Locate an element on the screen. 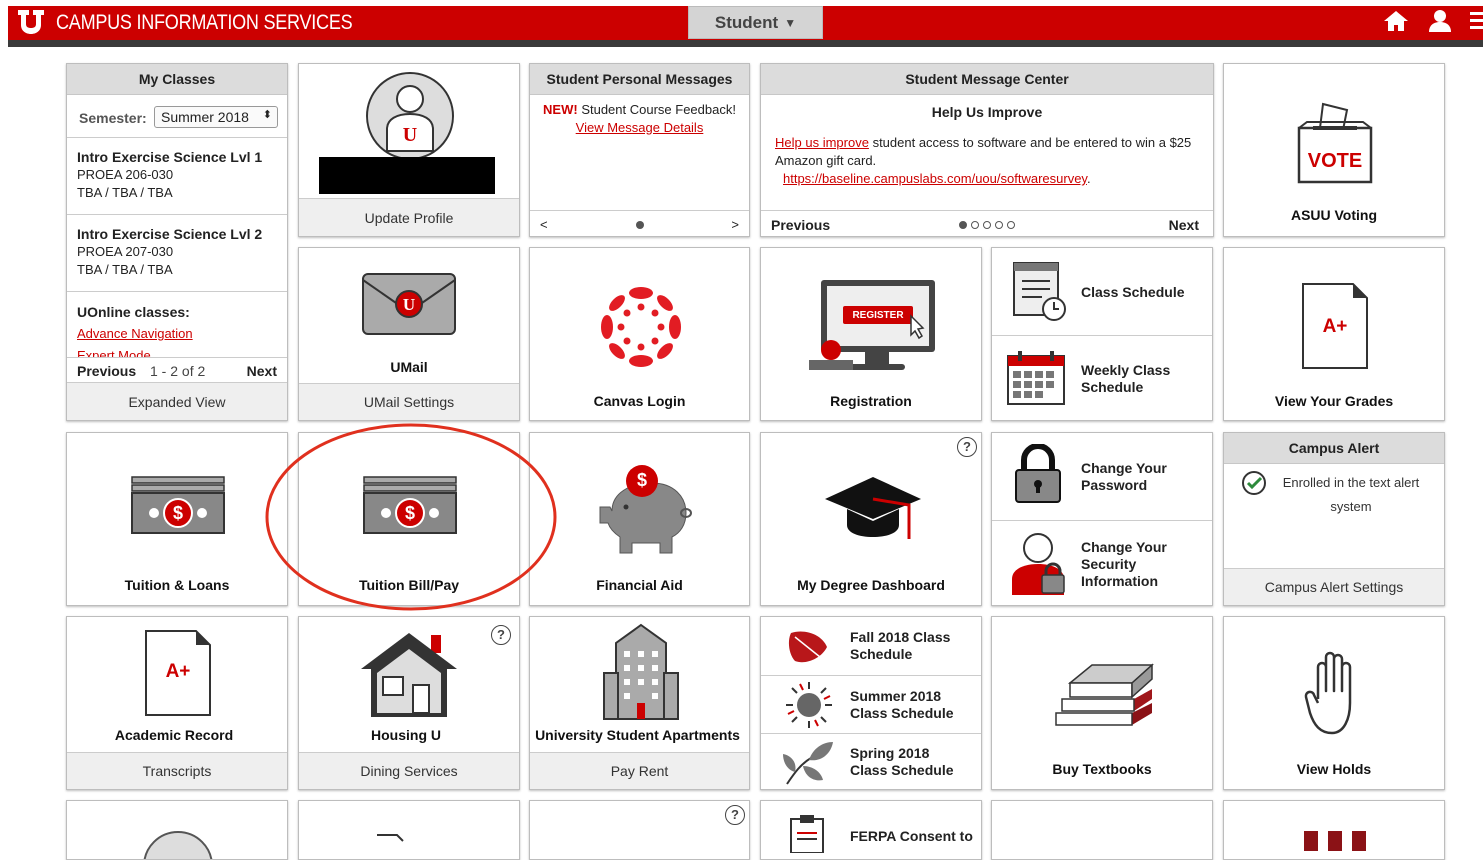  help-improve-link: Help us improve is located at coordinates (822, 142).